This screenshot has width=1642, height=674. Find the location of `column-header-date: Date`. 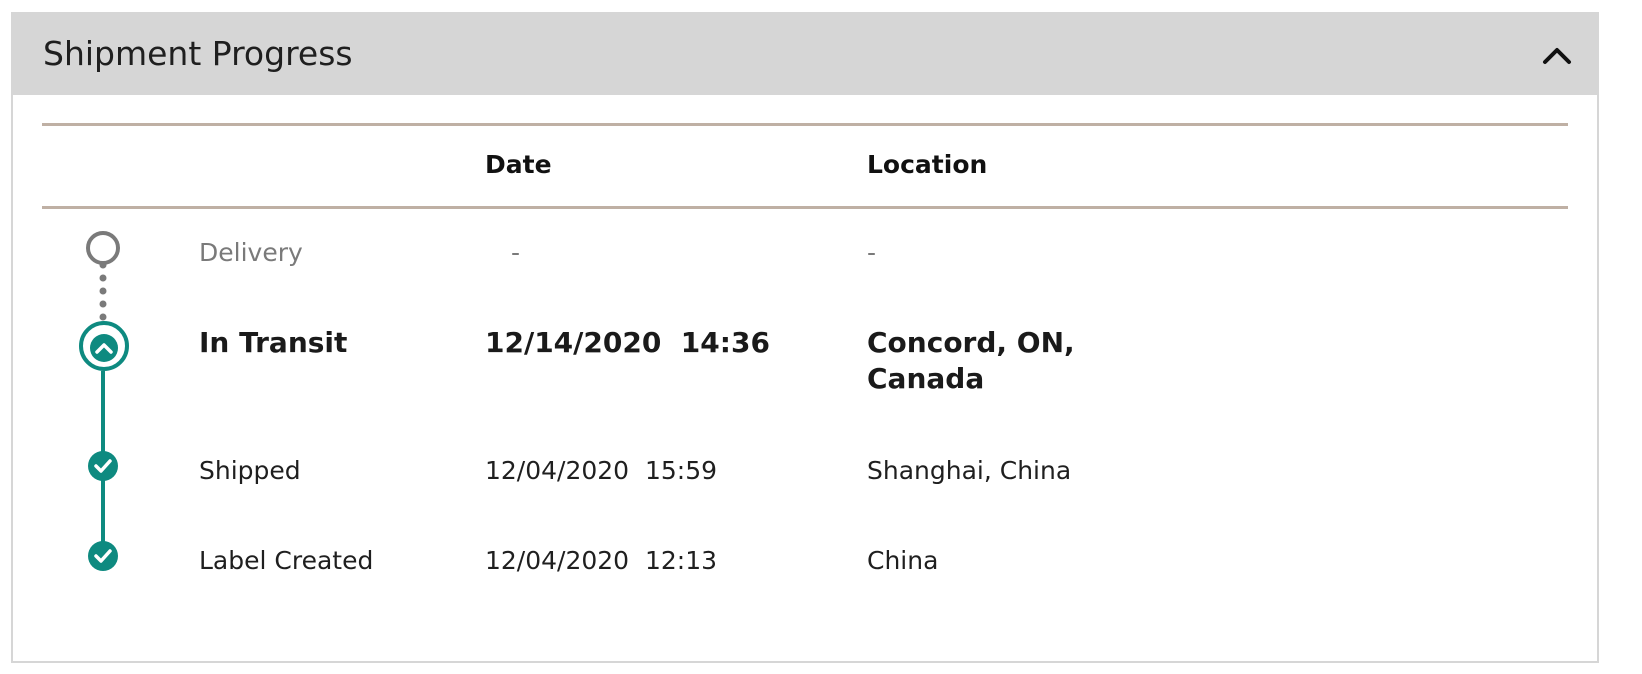

column-header-date: Date is located at coordinates (518, 164).